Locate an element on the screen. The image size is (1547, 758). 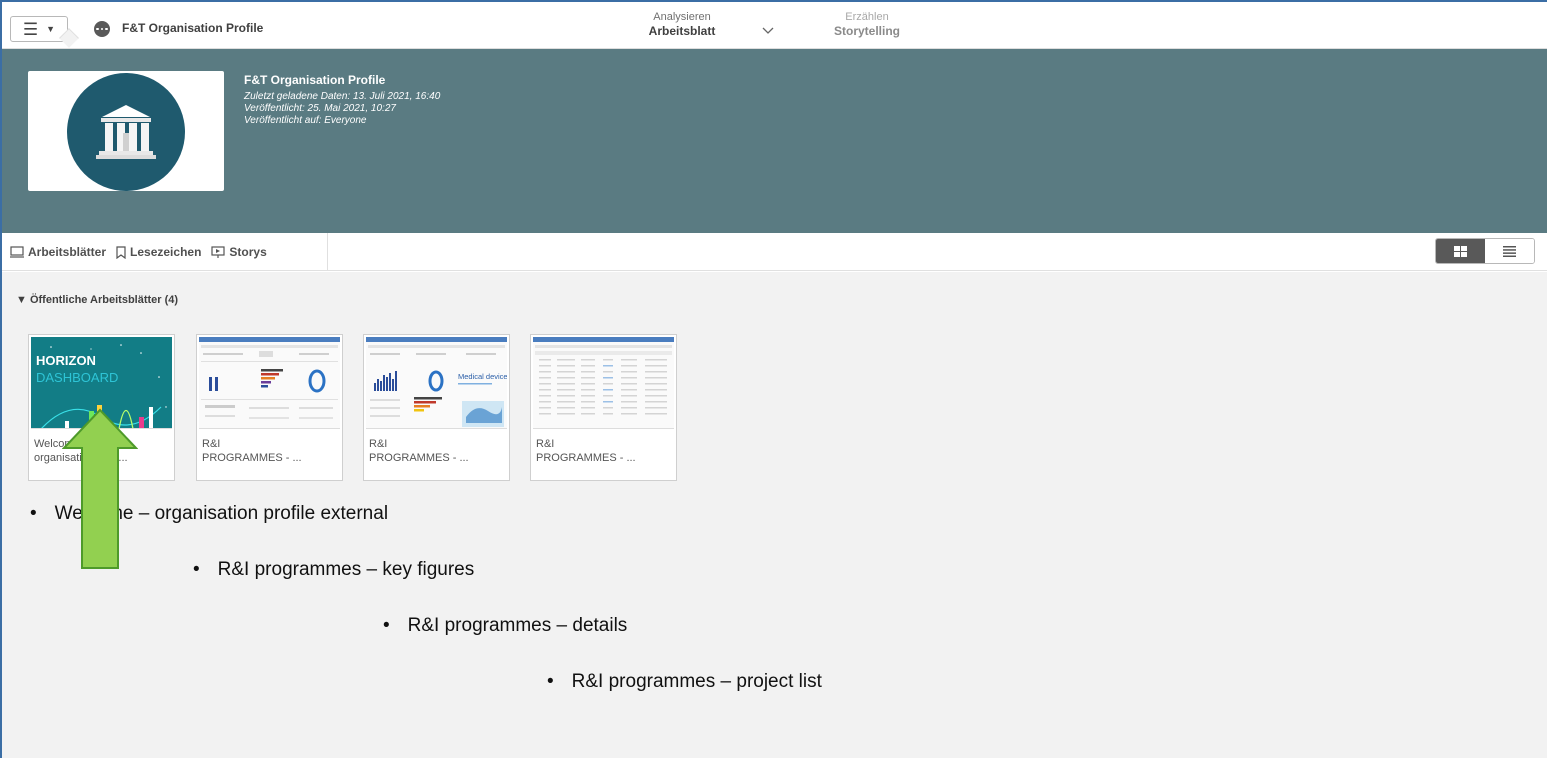
app-info-title: F&T Organisation Profile is located at coordinates (315, 80).